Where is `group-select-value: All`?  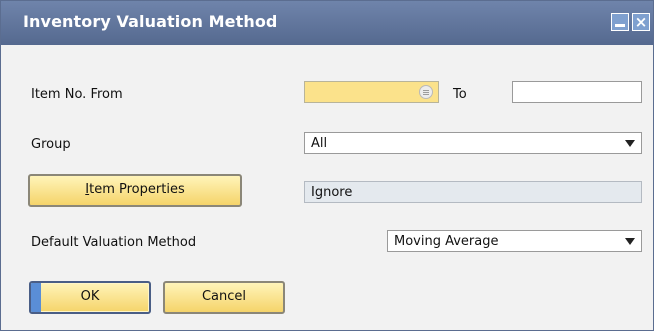
group-select-value: All is located at coordinates (319, 143).